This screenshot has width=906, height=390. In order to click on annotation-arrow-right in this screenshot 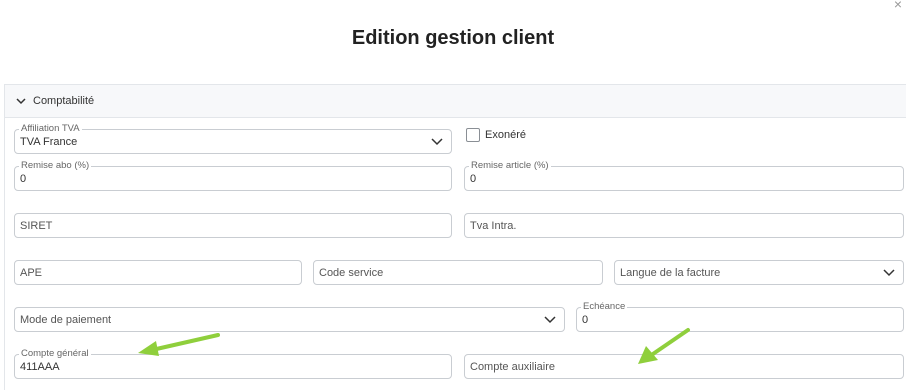, I will do `click(664, 346)`.